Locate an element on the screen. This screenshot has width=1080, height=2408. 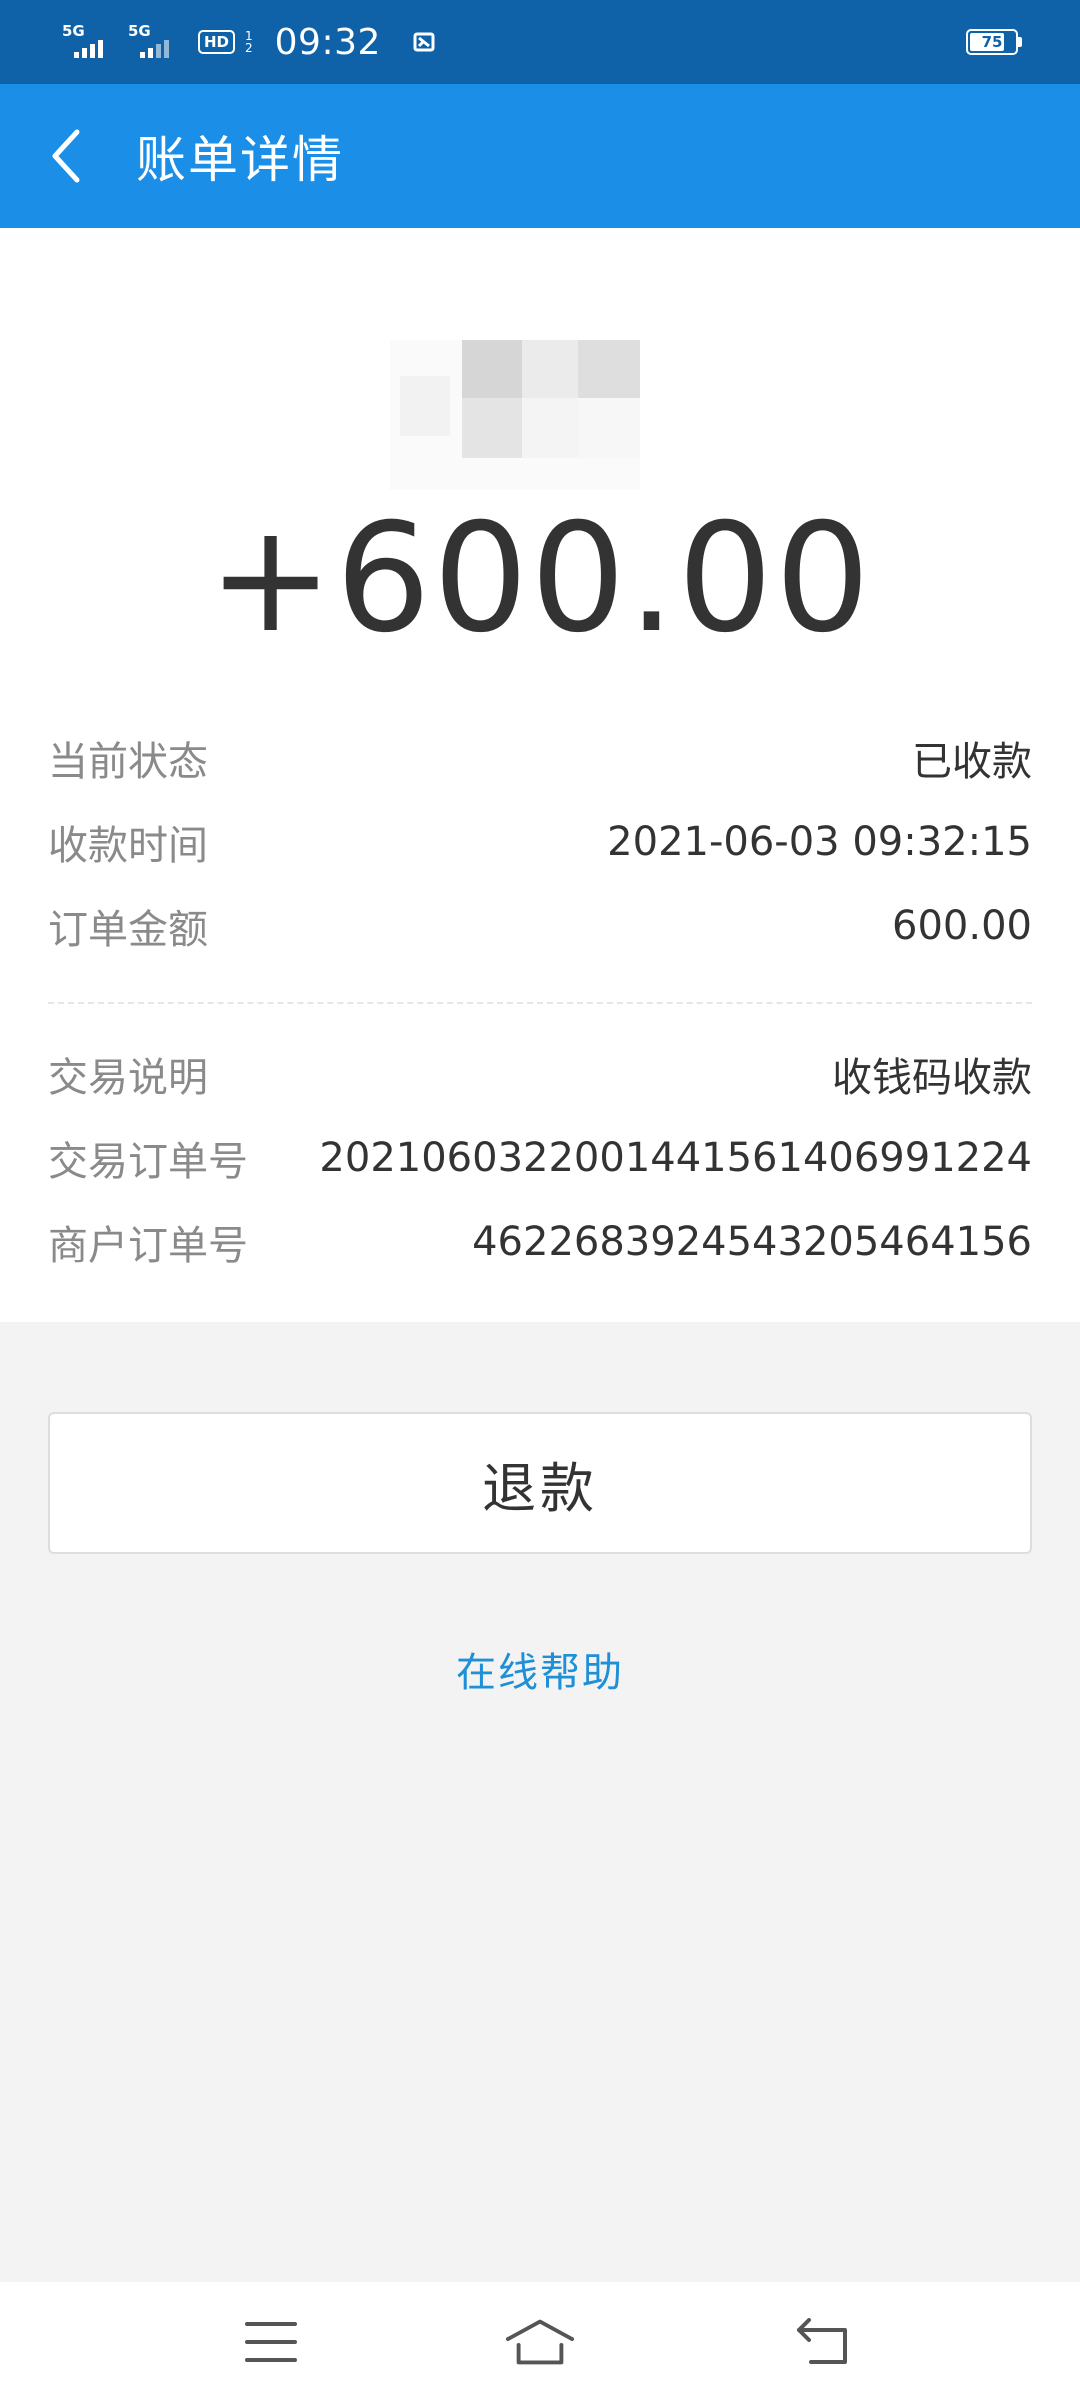
status-left: 5G 5G HD 1 2 09:32 is located at coordinates (250, 42).